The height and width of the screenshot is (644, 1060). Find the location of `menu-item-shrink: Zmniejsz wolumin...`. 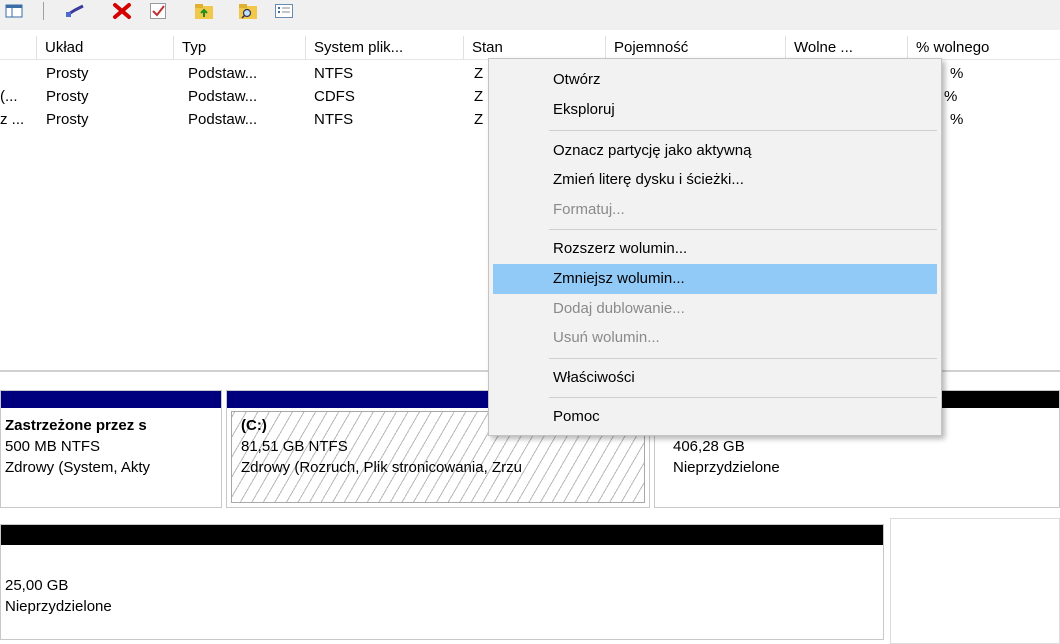

menu-item-shrink: Zmniejsz wolumin... is located at coordinates (715, 279).